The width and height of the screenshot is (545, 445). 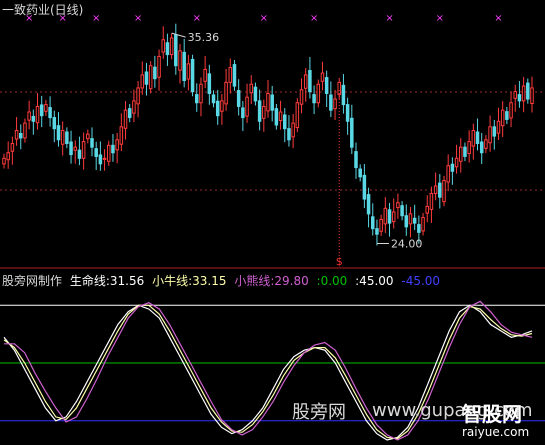 What do you see at coordinates (107, 281) in the screenshot?
I see `life-line-legend: 生命线:31.56` at bounding box center [107, 281].